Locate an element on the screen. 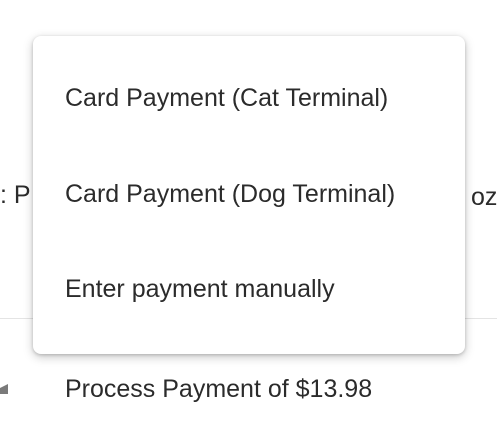  menu-item-label: Enter payment manually is located at coordinates (200, 289).